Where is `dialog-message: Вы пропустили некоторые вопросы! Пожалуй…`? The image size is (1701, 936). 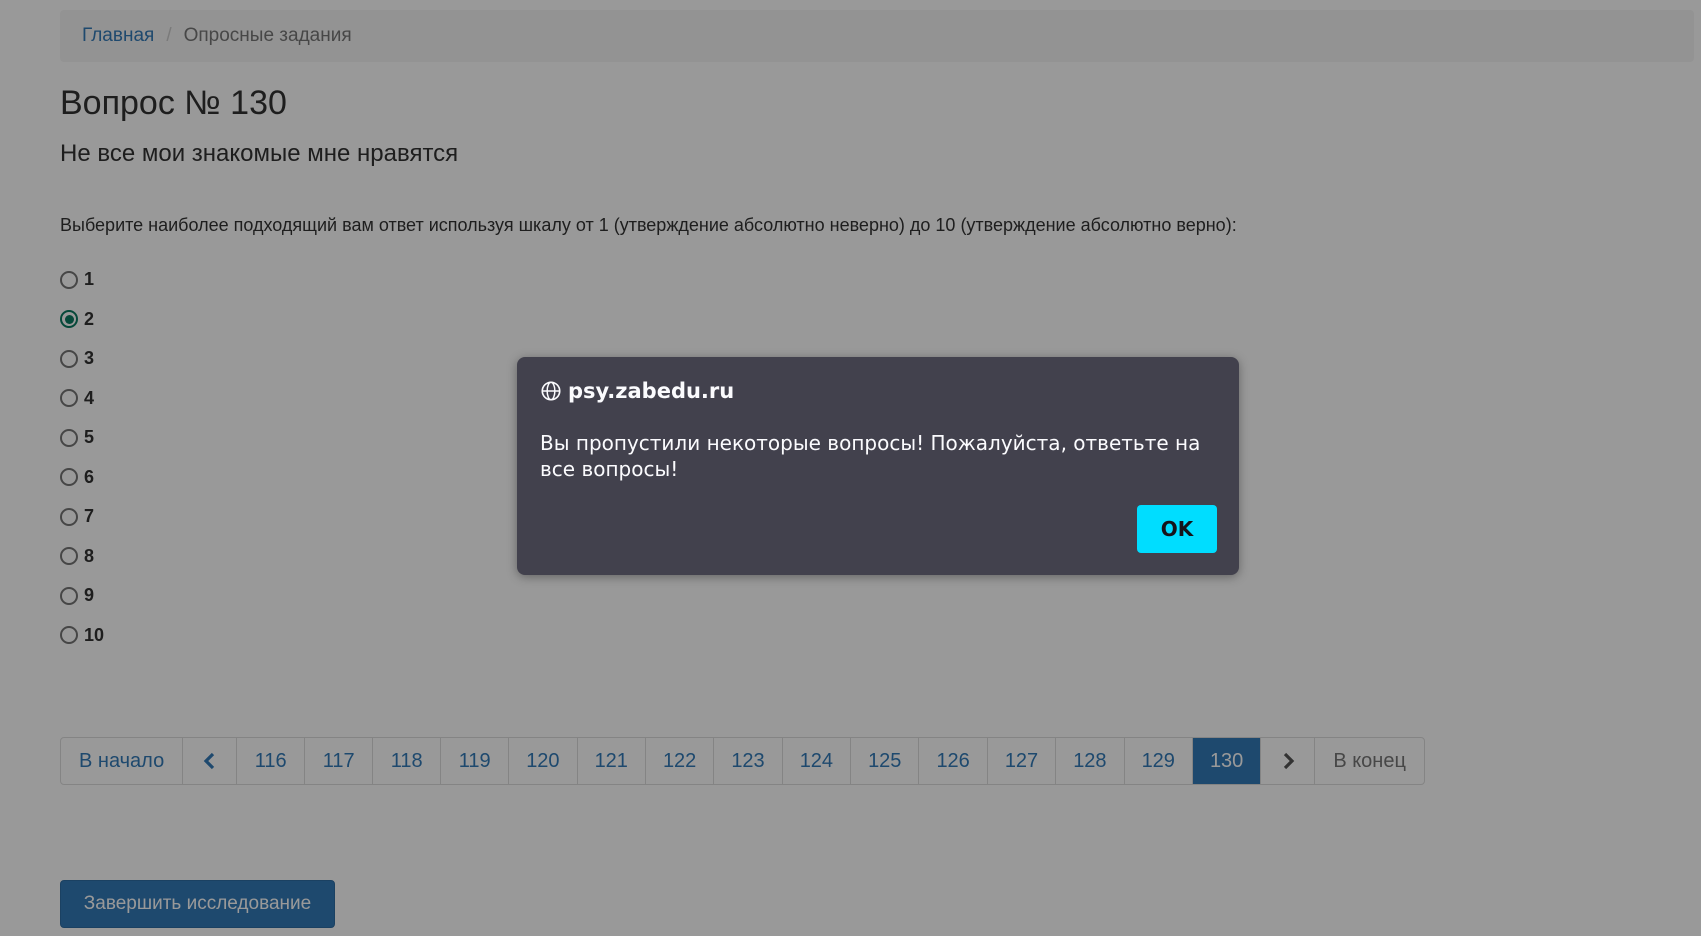
dialog-message: Вы пропустили некоторые вопросы! Пожалуй… is located at coordinates (870, 456).